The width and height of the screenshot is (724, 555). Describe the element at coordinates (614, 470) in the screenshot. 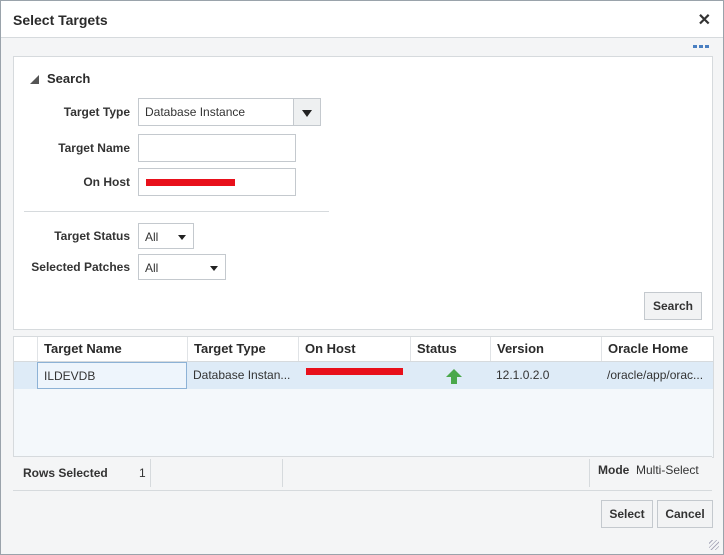

I see `mode-label: Mode` at that location.